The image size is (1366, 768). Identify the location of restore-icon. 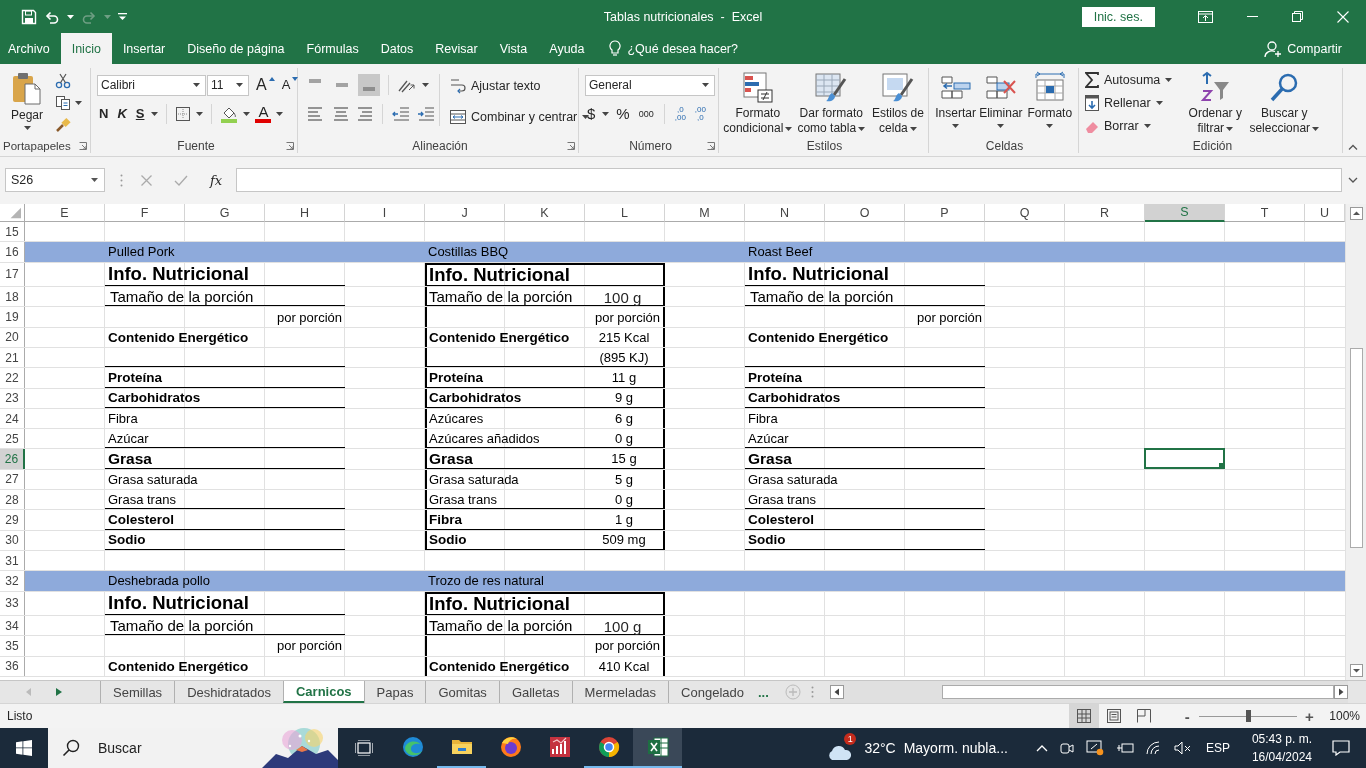
(1297, 16).